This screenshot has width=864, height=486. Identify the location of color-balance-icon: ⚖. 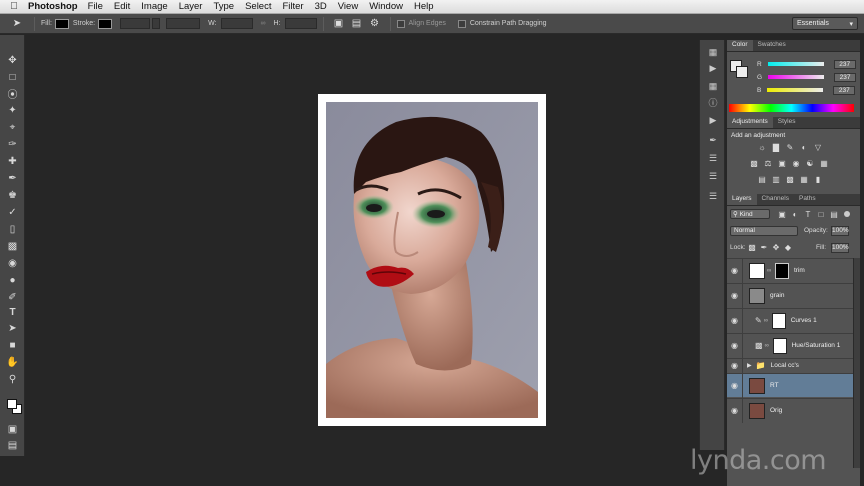
(768, 163).